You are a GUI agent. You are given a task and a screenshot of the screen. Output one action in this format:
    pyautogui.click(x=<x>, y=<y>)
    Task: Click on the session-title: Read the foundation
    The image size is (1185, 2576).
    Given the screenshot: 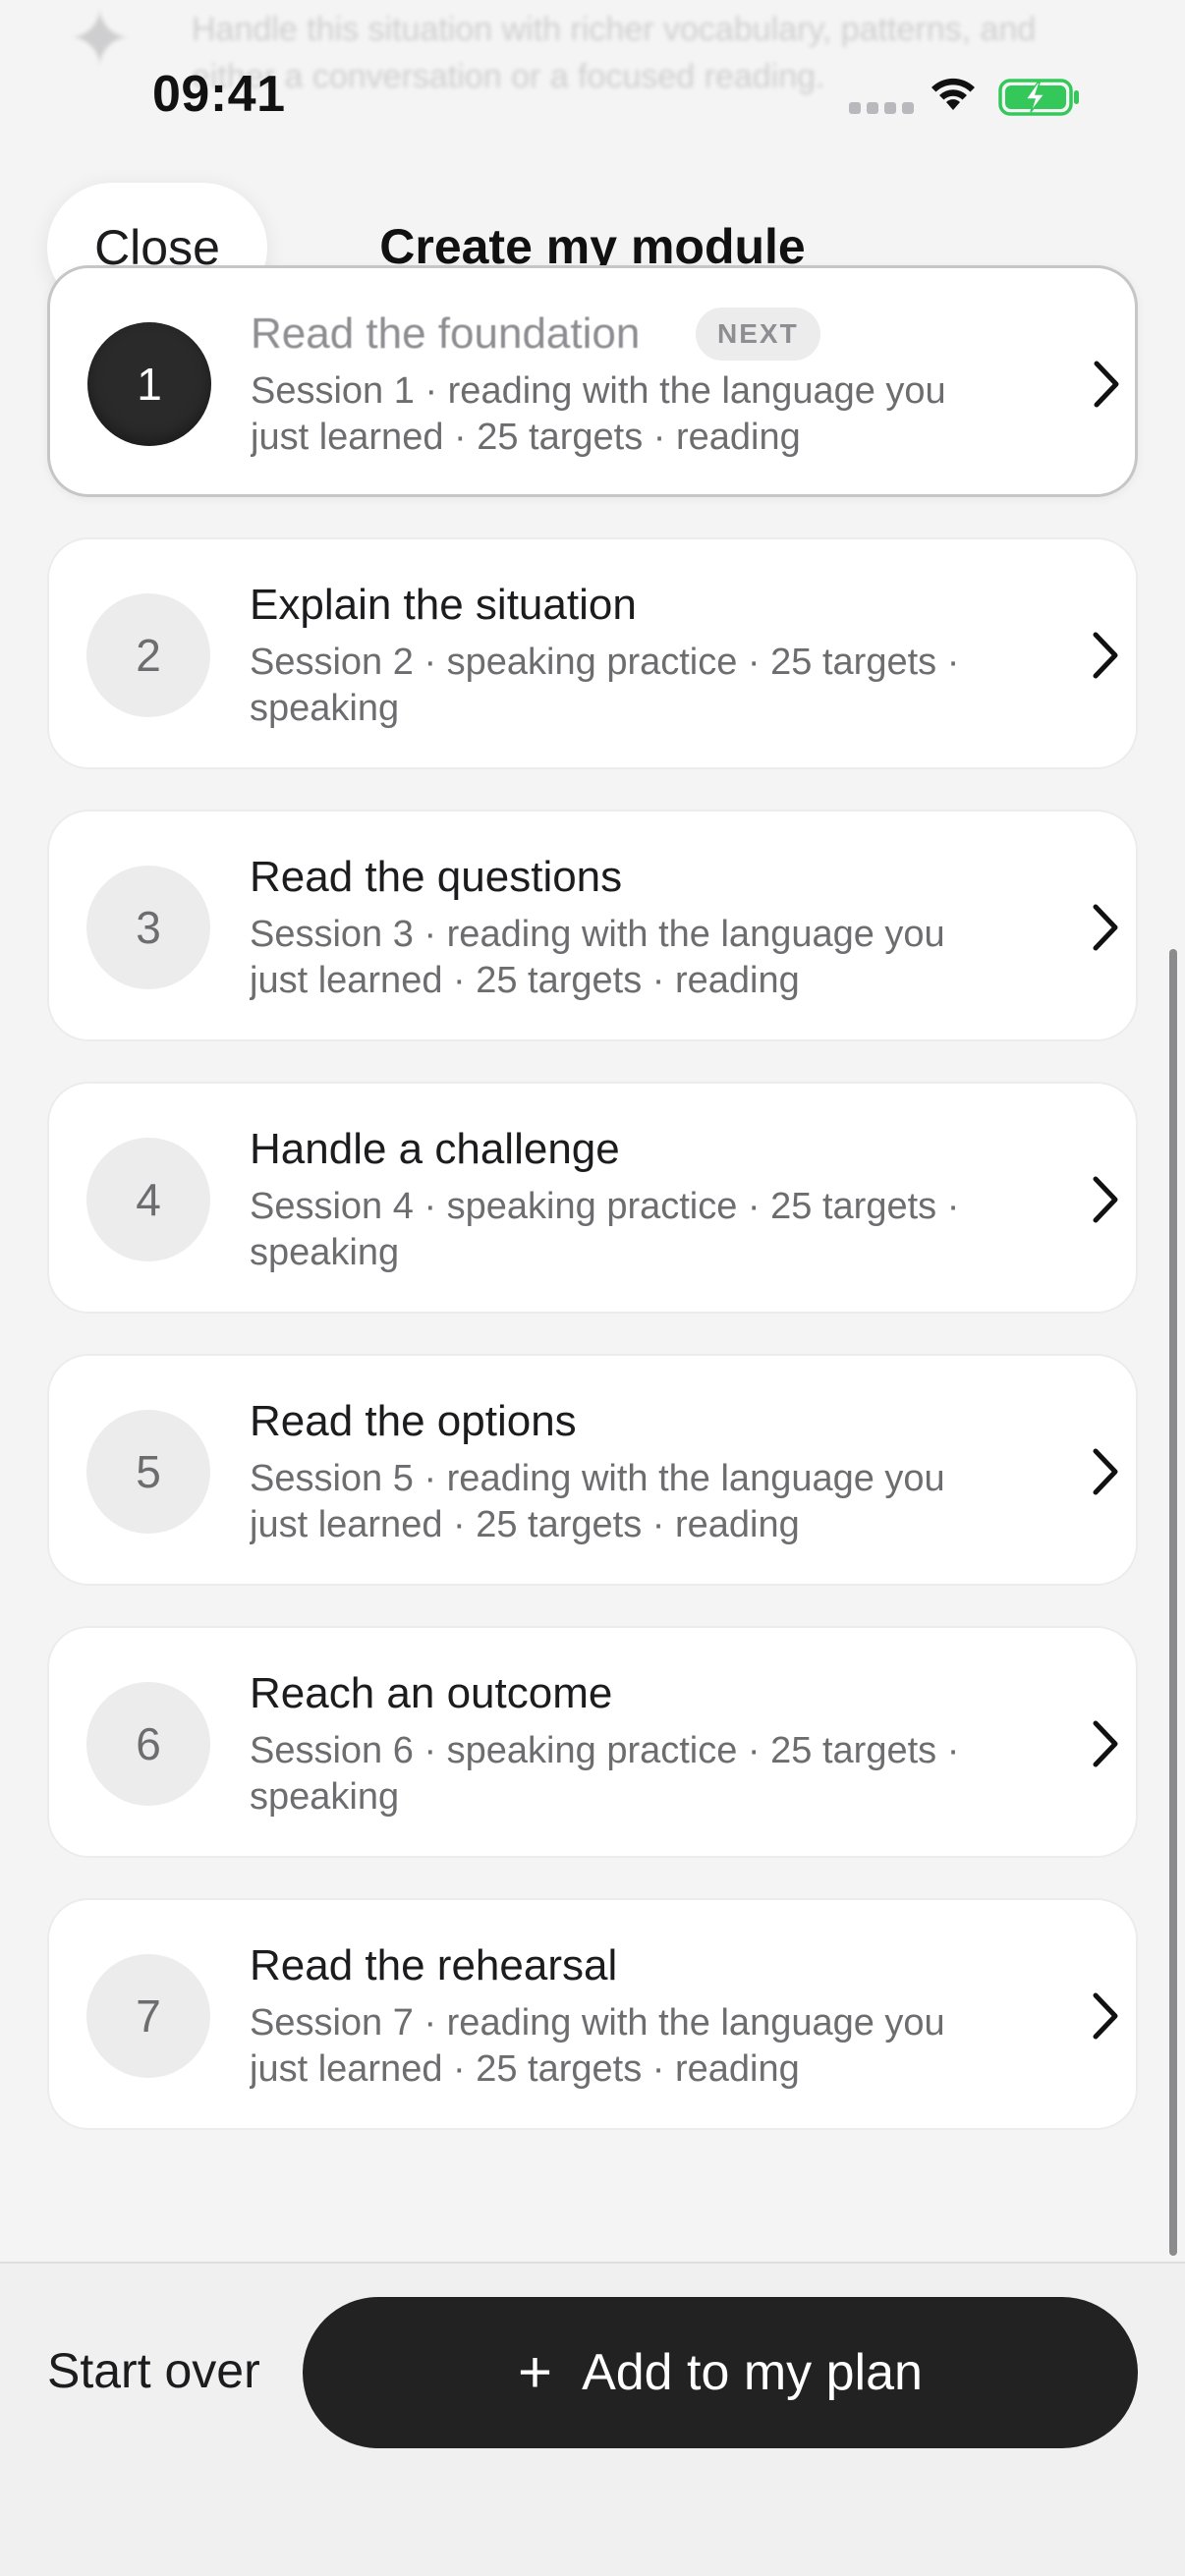 What is the action you would take?
    pyautogui.click(x=446, y=333)
    